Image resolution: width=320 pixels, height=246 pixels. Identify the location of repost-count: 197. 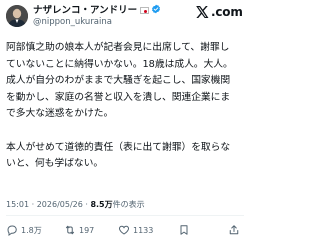
(87, 230).